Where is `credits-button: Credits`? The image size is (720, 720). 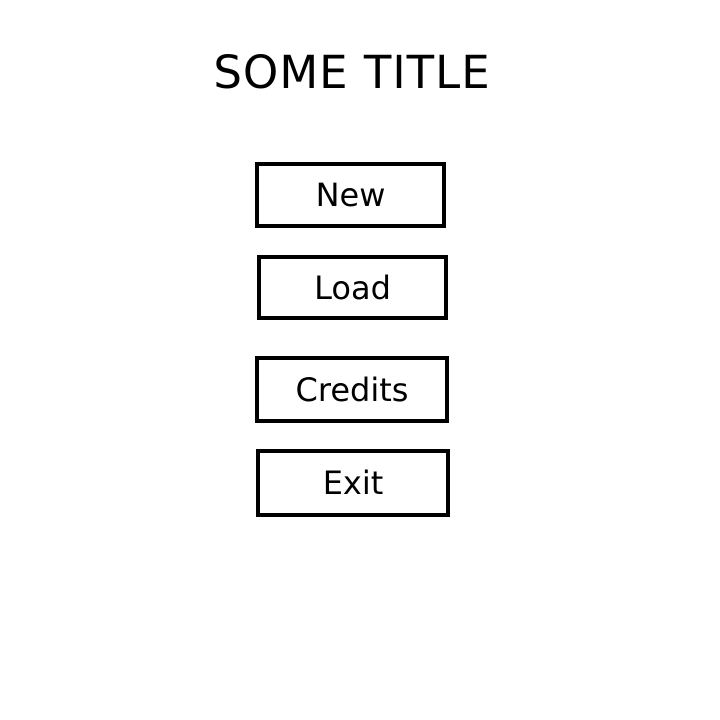 credits-button: Credits is located at coordinates (352, 389).